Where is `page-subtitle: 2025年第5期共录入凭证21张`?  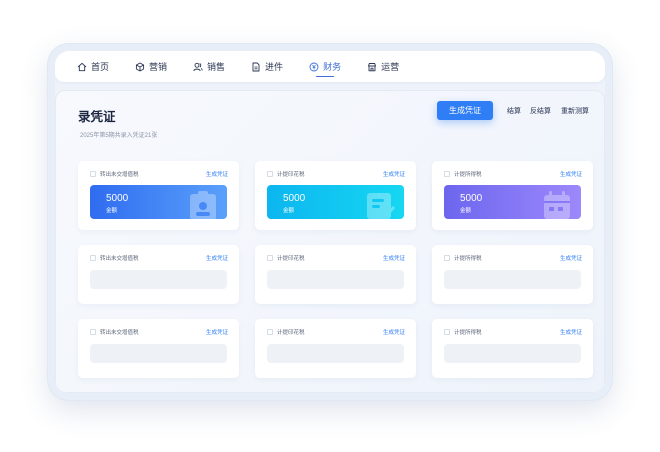
page-subtitle: 2025年第5期共录入凭证21张 is located at coordinates (119, 136).